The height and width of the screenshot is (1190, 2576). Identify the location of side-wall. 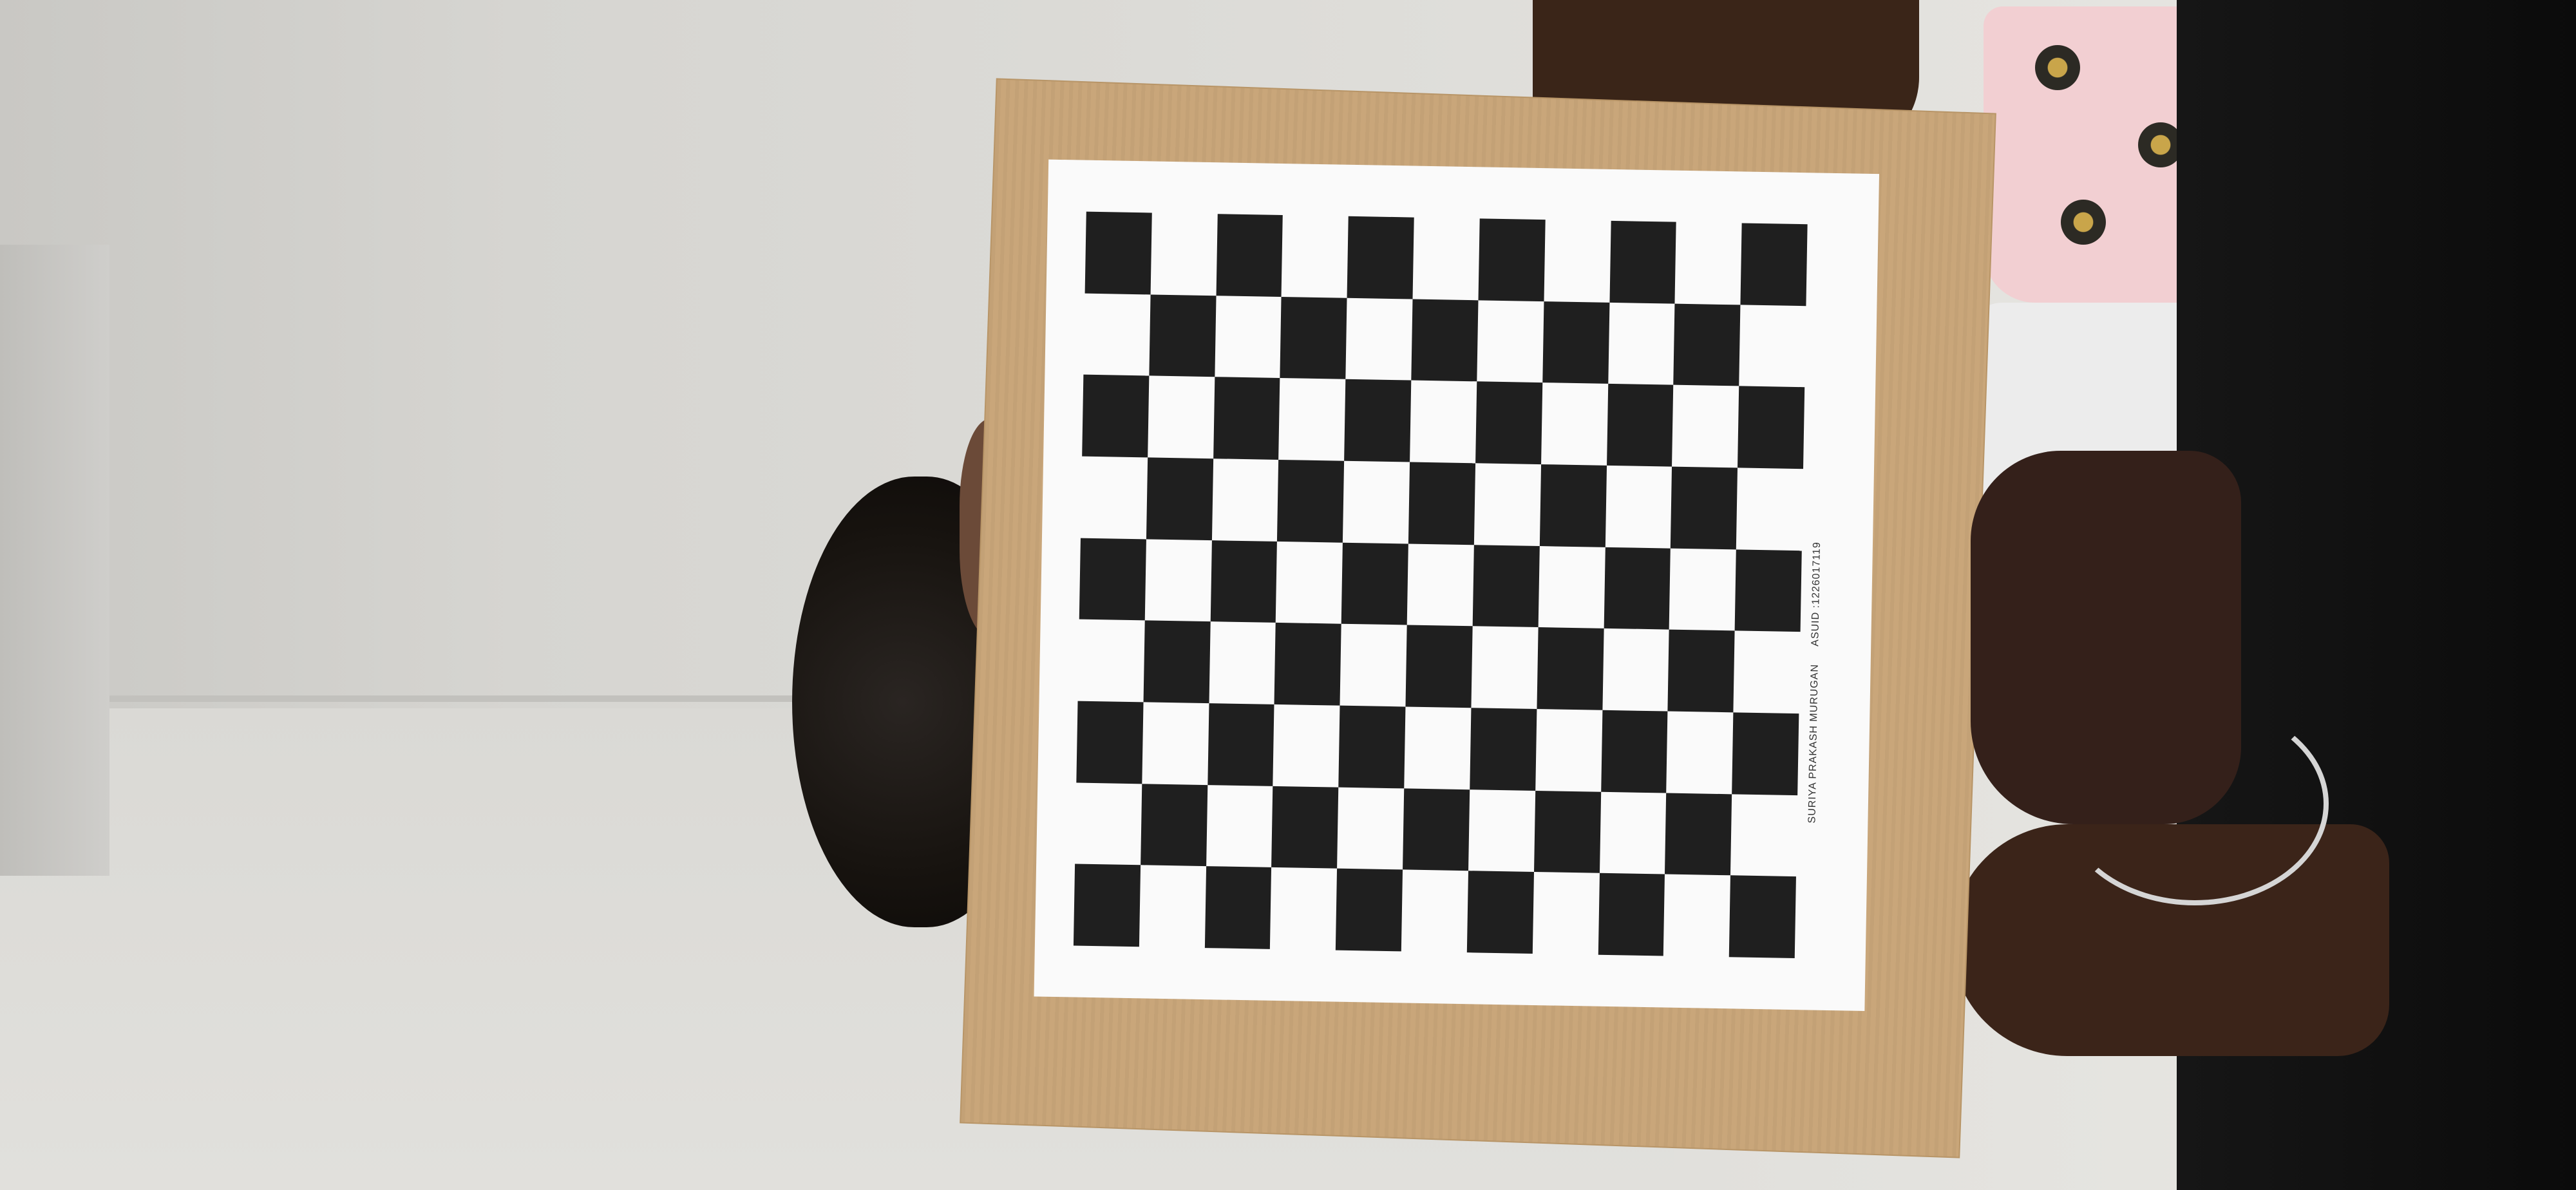
(54, 560).